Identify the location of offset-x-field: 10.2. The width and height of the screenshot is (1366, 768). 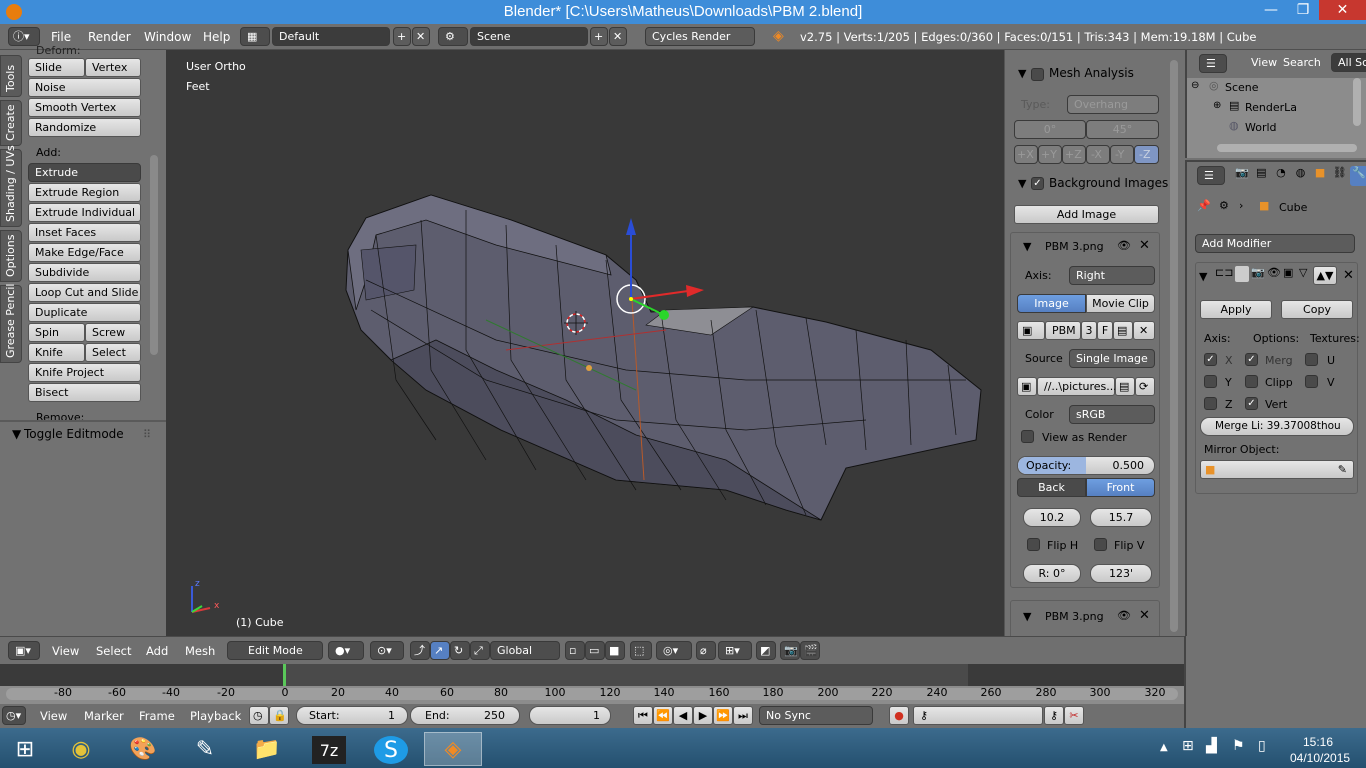
(1052, 517).